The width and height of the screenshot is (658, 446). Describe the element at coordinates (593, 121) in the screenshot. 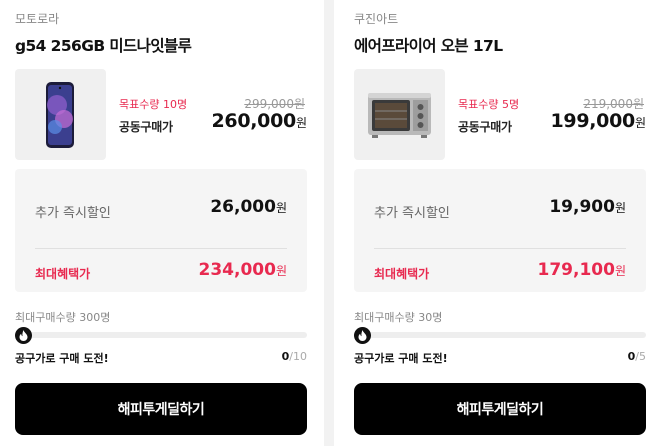

I see `price-value: 199,000` at that location.